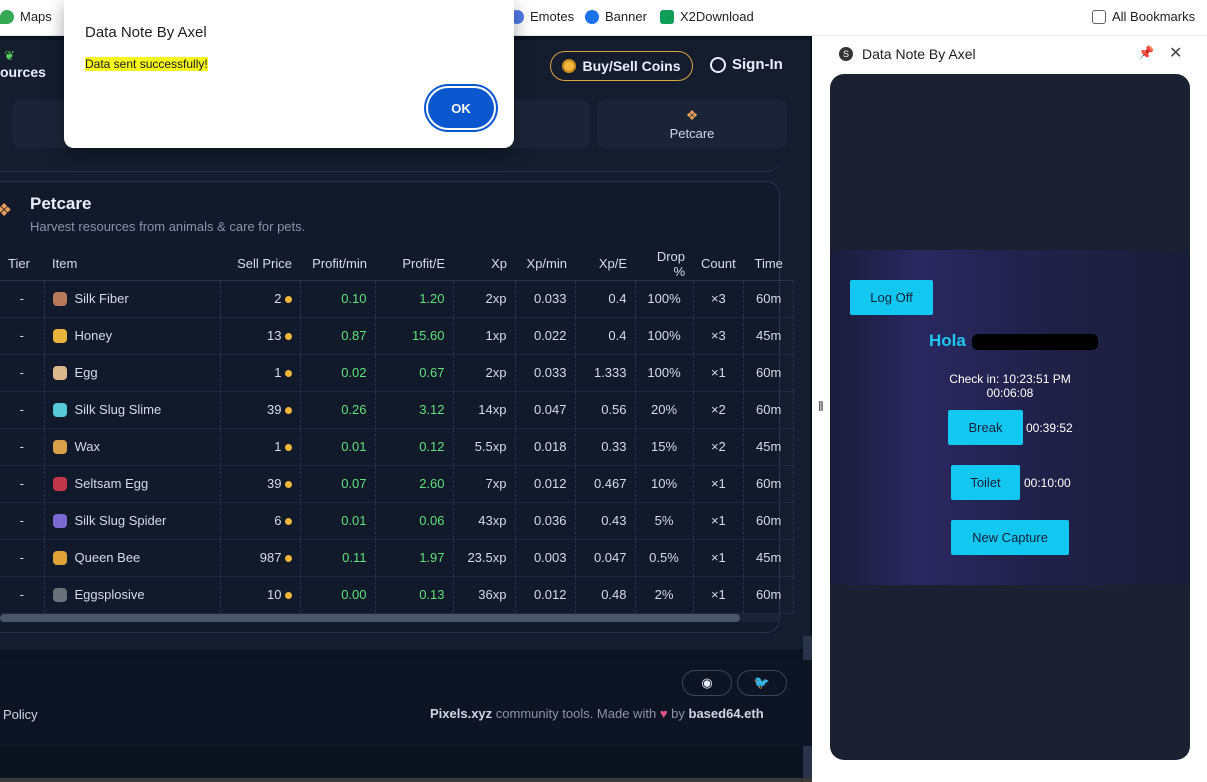  Describe the element at coordinates (616, 16) in the screenshot. I see `bookmark-banner: Banner` at that location.